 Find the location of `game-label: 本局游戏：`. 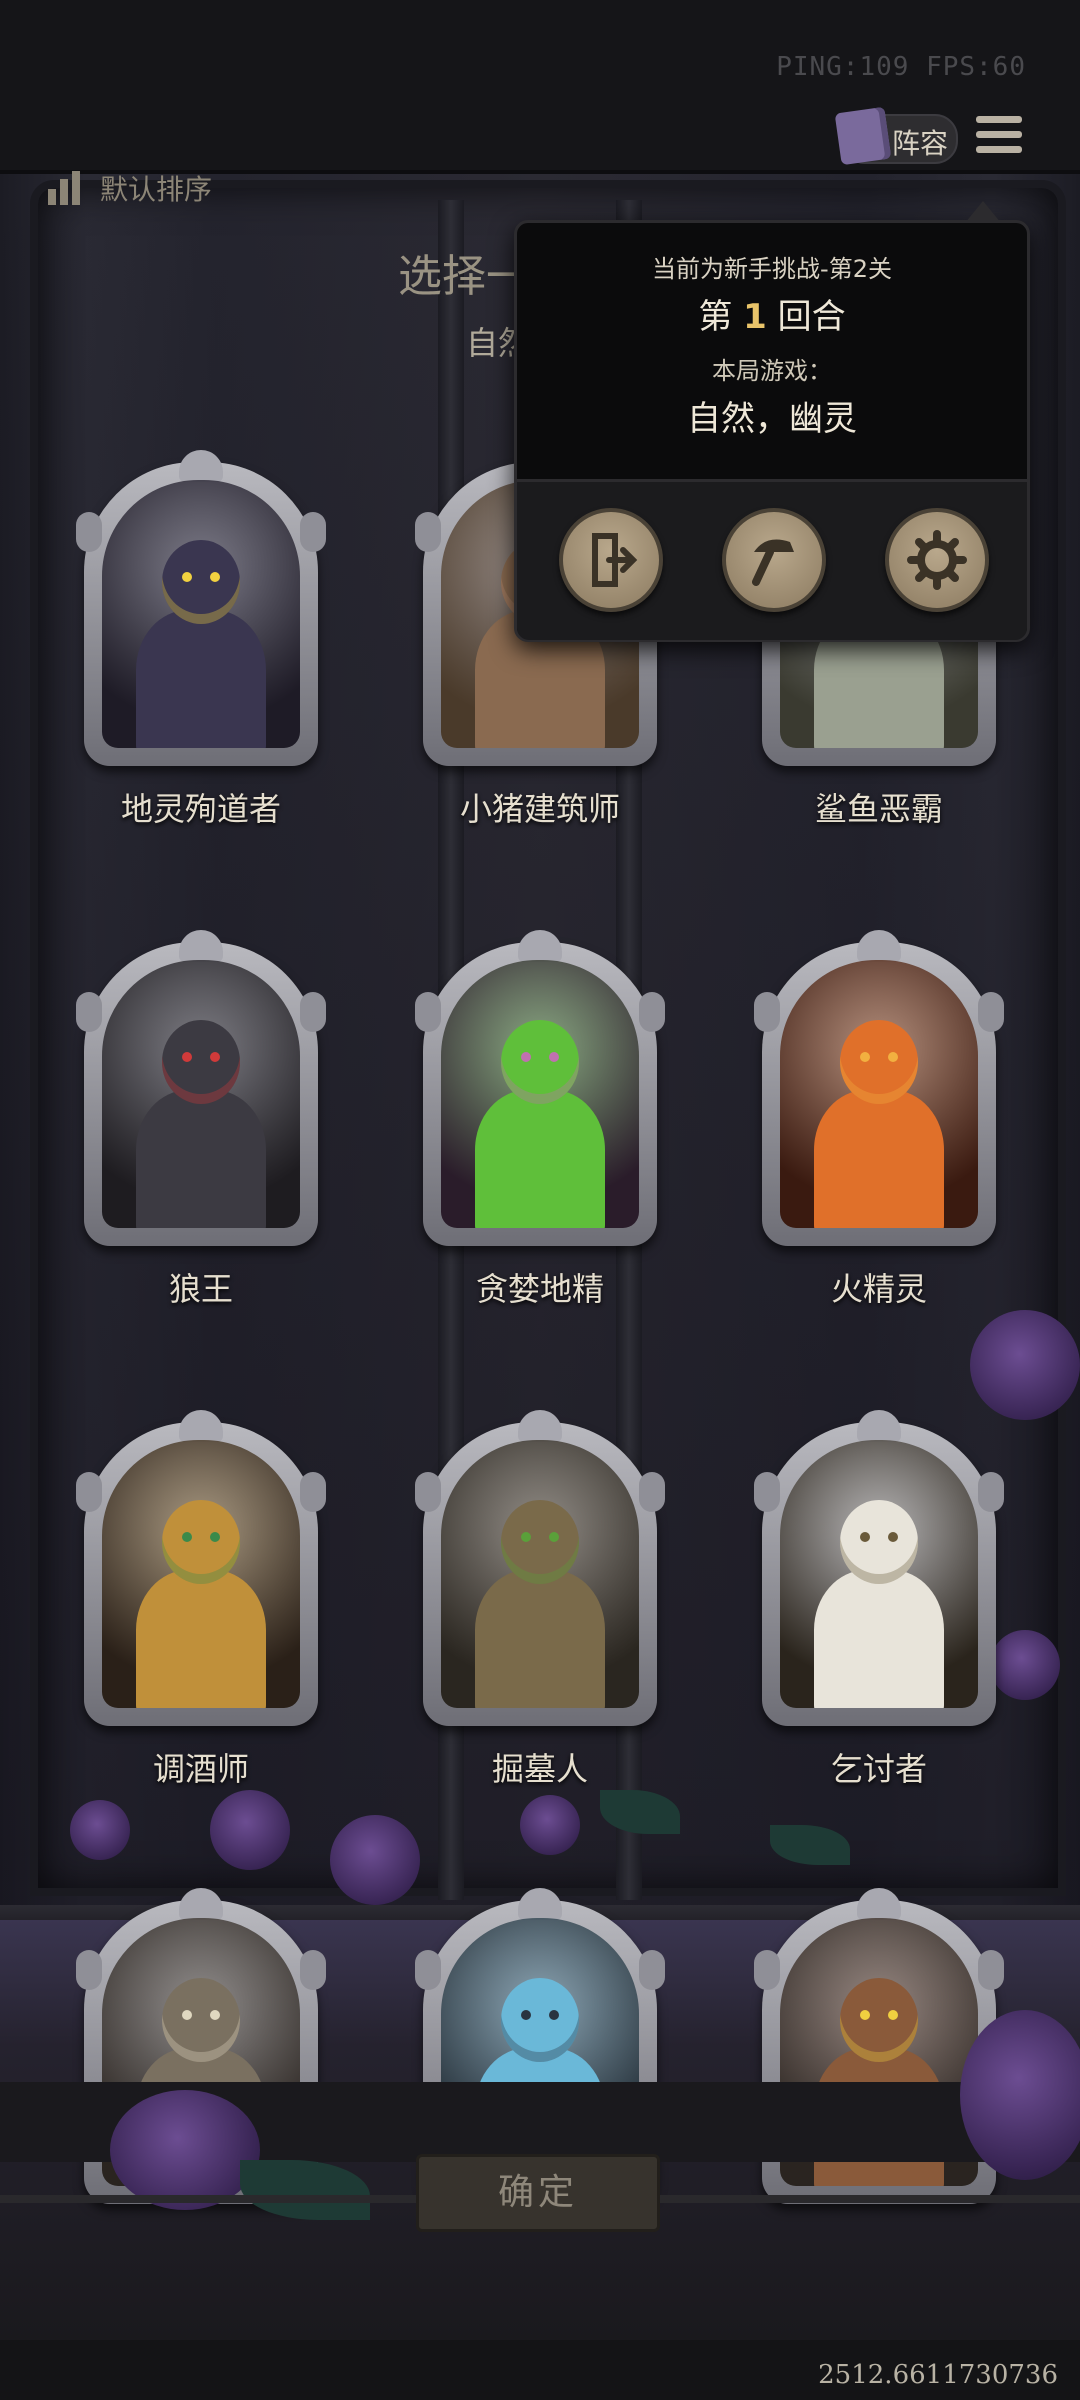

game-label: 本局游戏： is located at coordinates (772, 371).